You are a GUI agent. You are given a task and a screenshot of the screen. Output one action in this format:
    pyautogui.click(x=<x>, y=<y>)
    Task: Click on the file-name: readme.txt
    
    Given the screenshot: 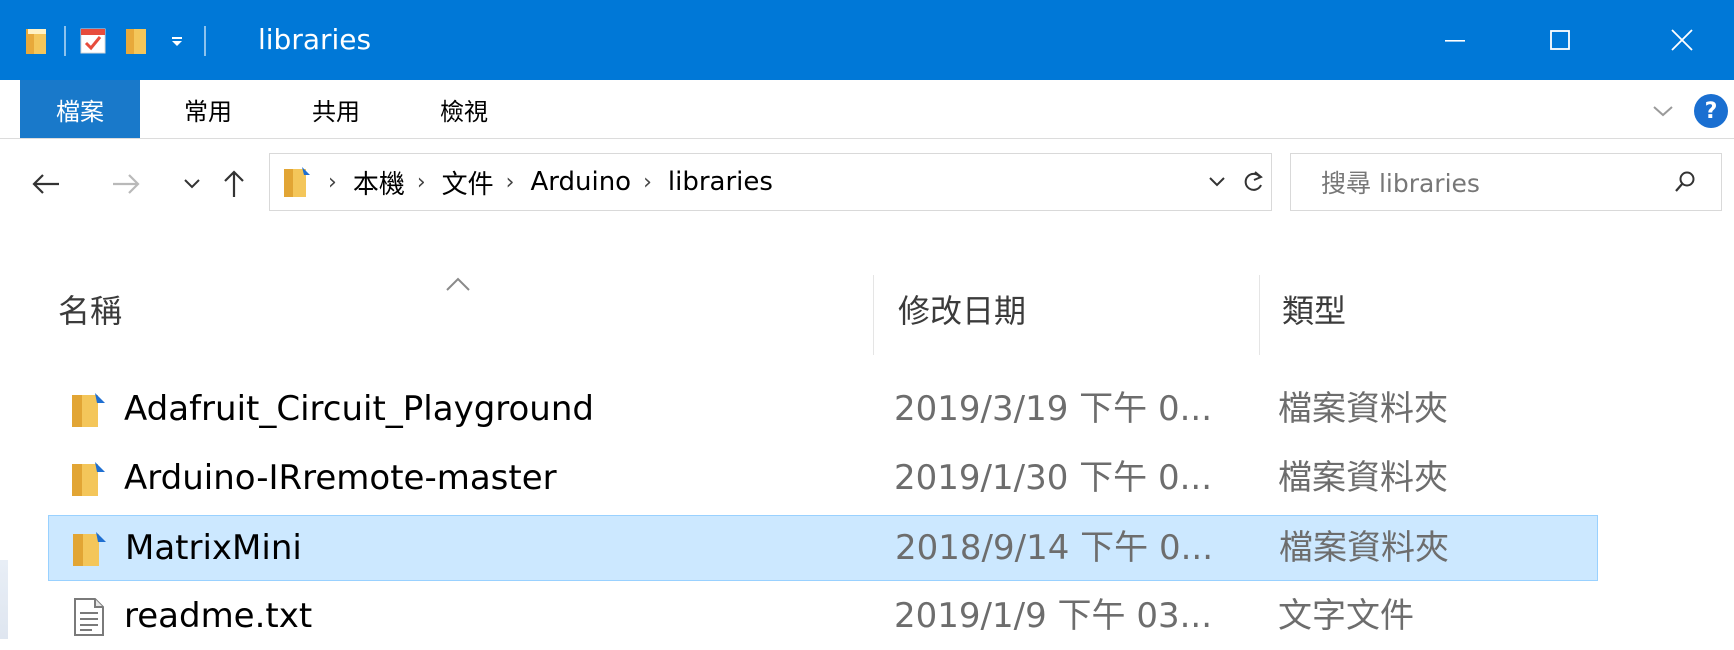 What is the action you would take?
    pyautogui.click(x=218, y=616)
    